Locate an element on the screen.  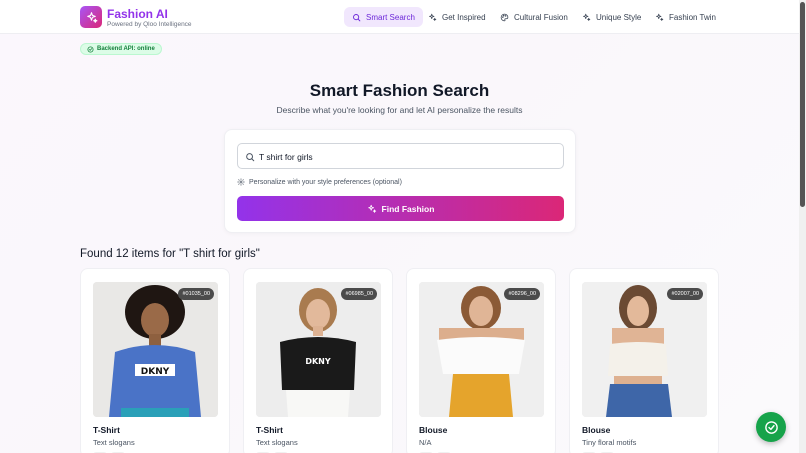
product-image: #08296_00 is located at coordinates (481, 349).